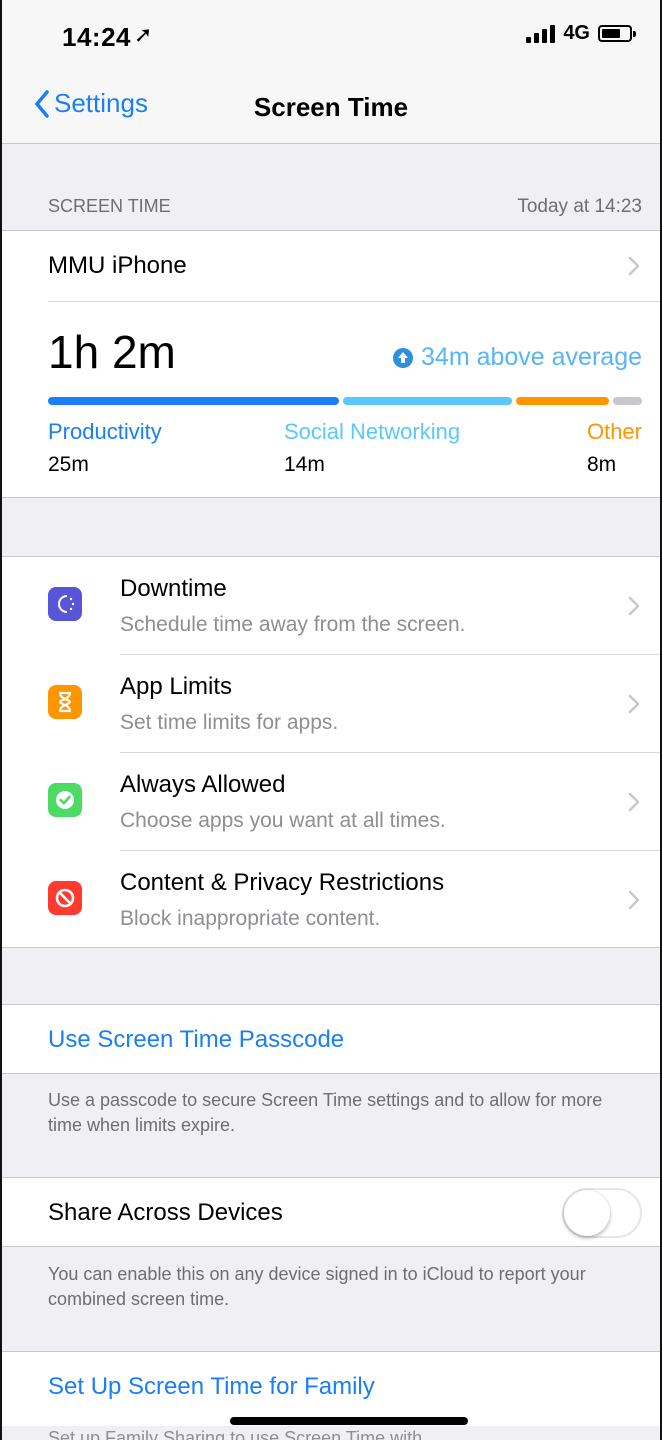 The height and width of the screenshot is (1440, 662). I want to click on restriction-icon, so click(65, 898).